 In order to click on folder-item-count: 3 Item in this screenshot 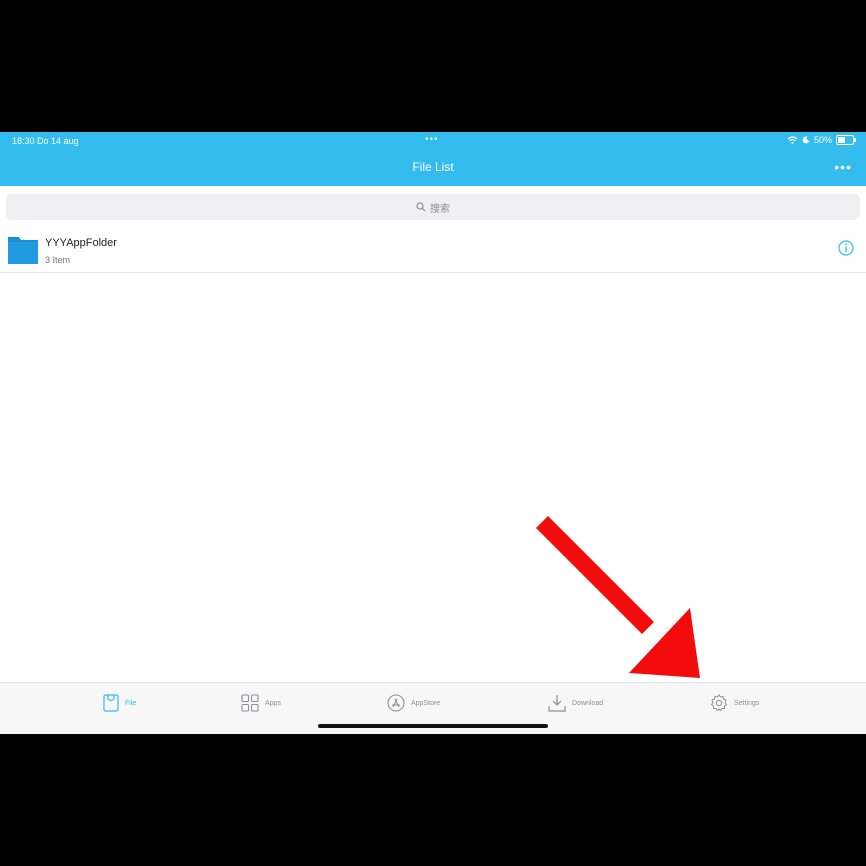, I will do `click(58, 260)`.